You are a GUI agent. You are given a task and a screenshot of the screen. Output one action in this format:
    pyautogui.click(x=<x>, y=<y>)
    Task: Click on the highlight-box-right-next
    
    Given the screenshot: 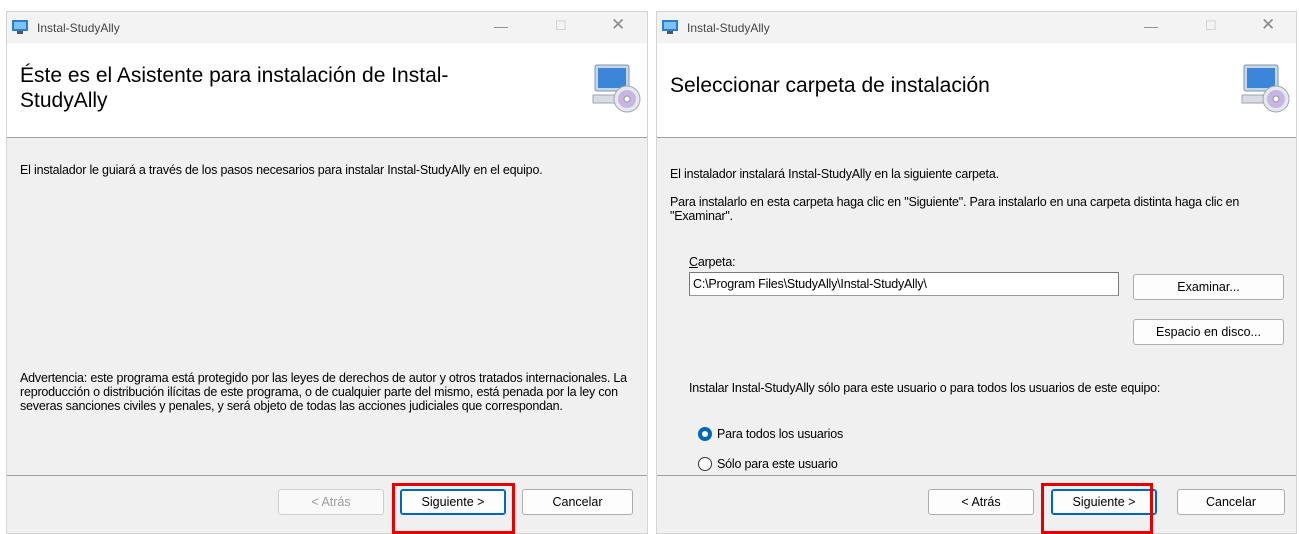 What is the action you would take?
    pyautogui.click(x=1097, y=508)
    